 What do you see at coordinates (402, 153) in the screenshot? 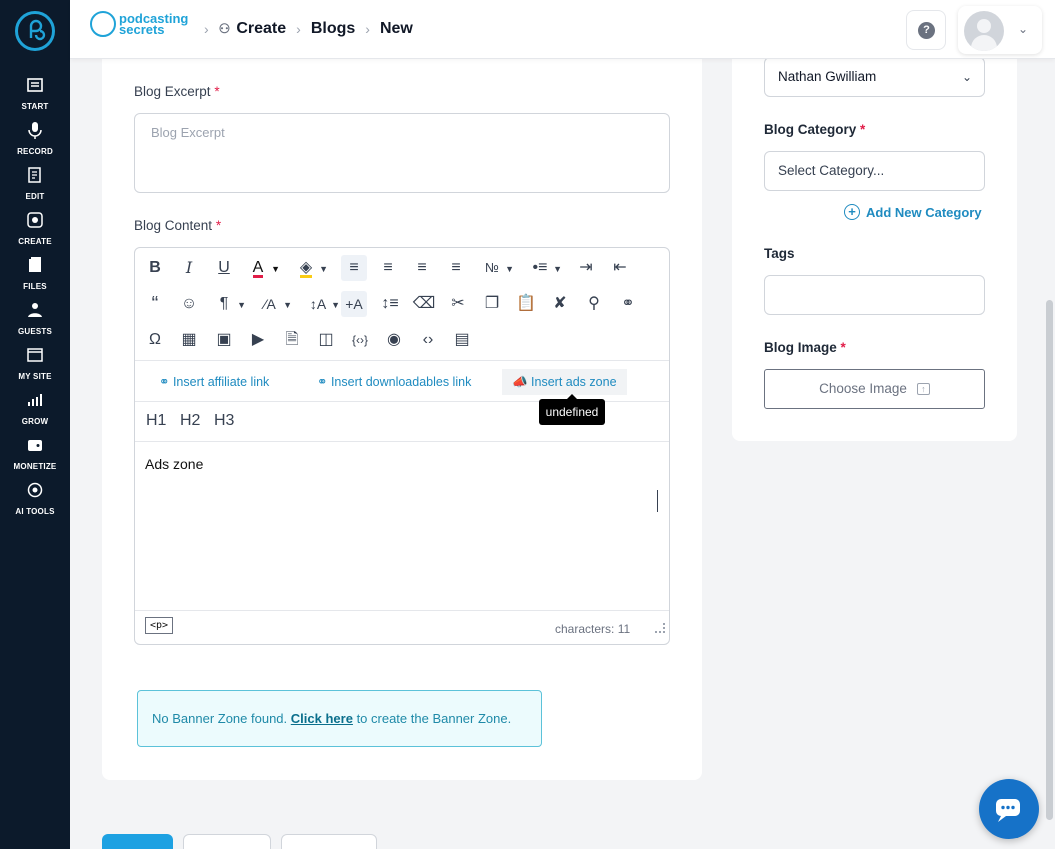
I see `excerpt-textarea: Blog Excerpt` at bounding box center [402, 153].